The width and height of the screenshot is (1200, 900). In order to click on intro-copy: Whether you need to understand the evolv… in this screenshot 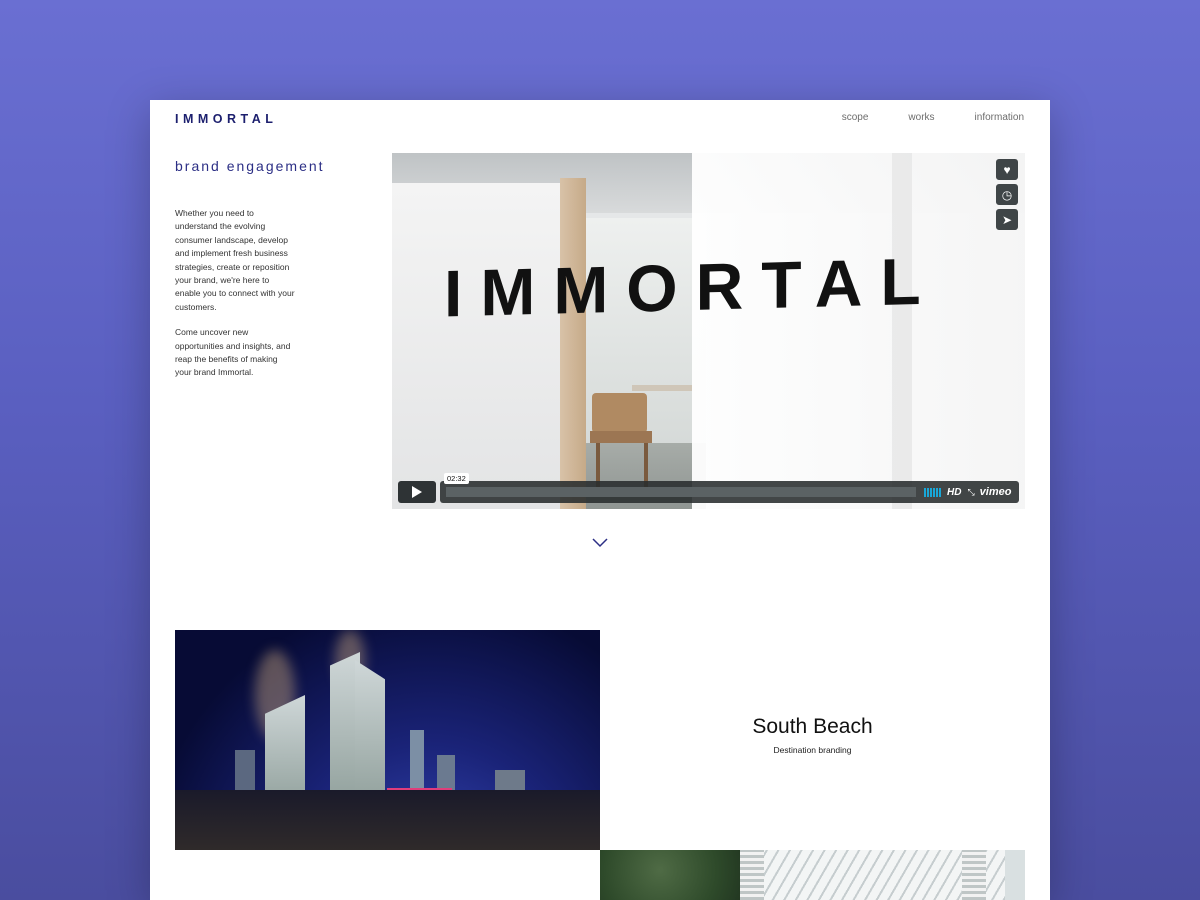, I will do `click(235, 299)`.